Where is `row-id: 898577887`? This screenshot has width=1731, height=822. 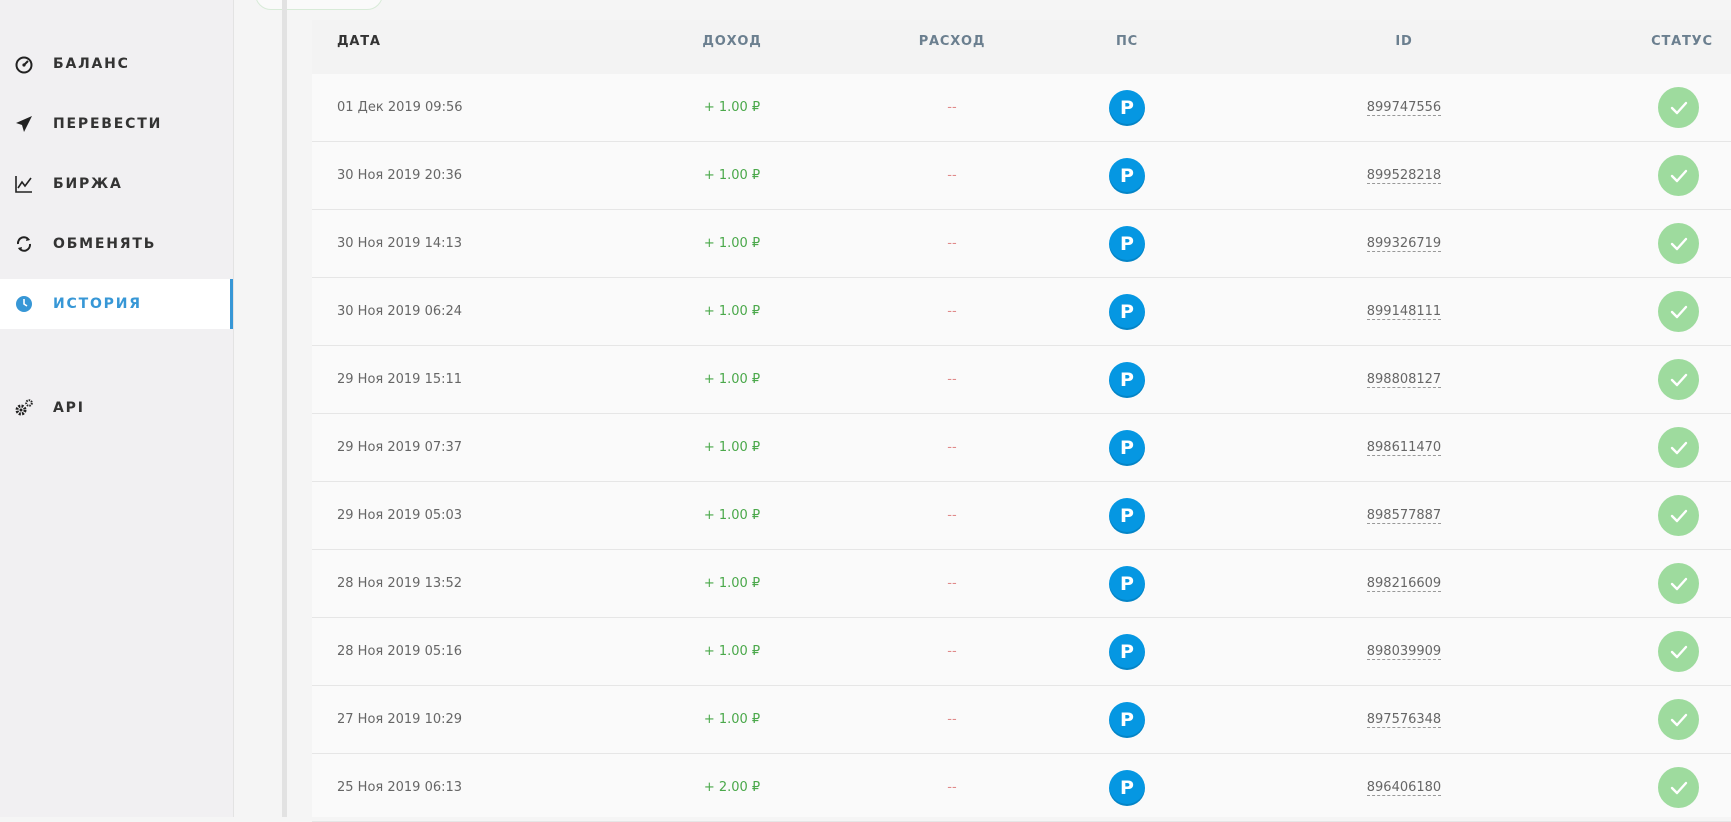 row-id: 898577887 is located at coordinates (1404, 516).